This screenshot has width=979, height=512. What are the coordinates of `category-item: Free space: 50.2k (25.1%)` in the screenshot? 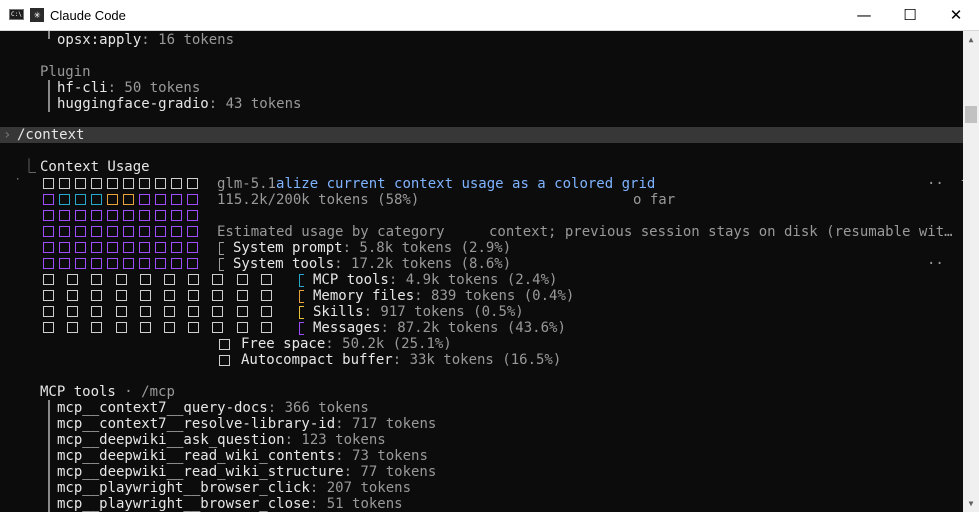 It's located at (346, 344).